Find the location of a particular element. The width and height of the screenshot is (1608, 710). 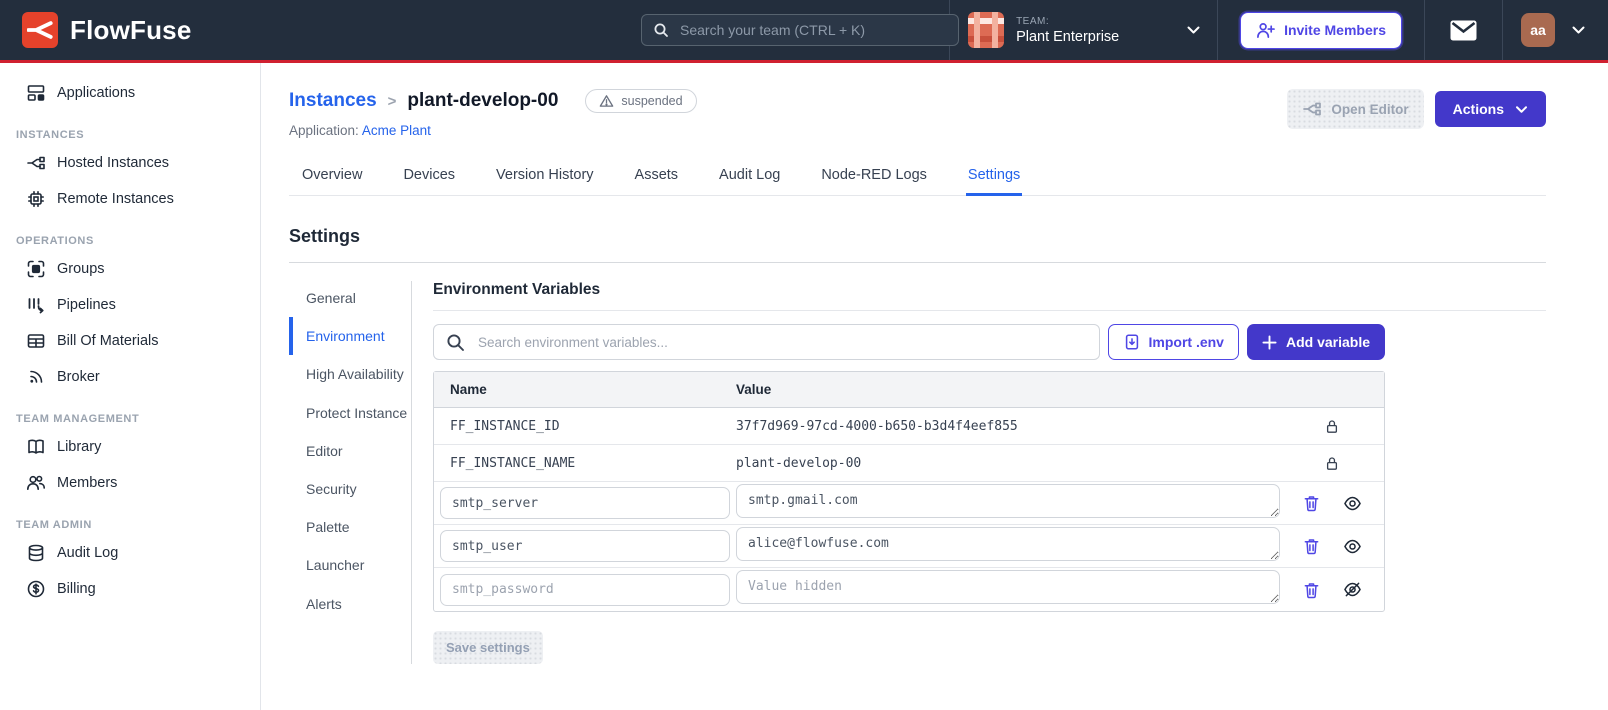

members-icon is located at coordinates (36, 483).